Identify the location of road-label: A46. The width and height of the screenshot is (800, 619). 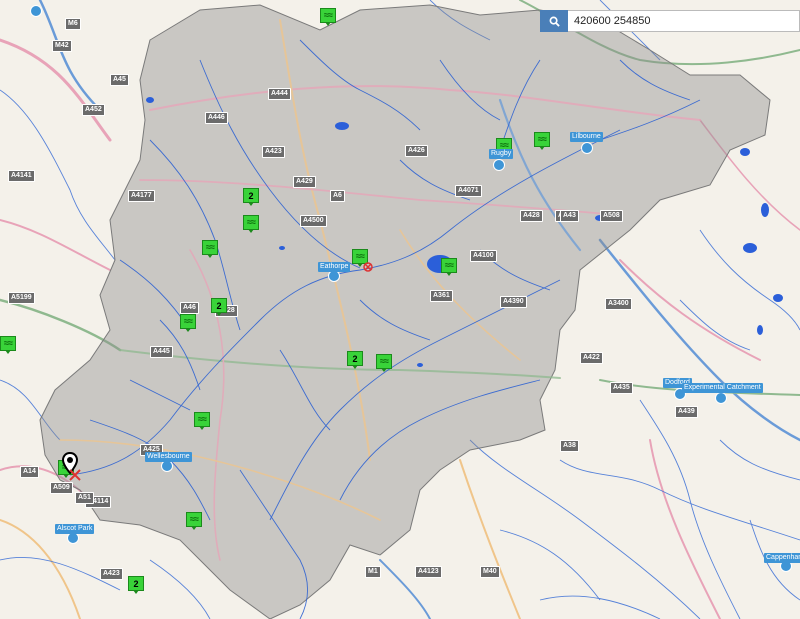
(189, 308).